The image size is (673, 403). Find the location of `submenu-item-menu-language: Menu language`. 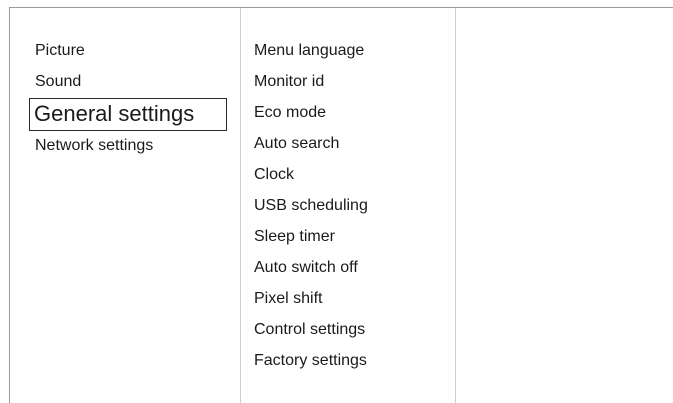

submenu-item-menu-language: Menu language is located at coordinates (352, 51).